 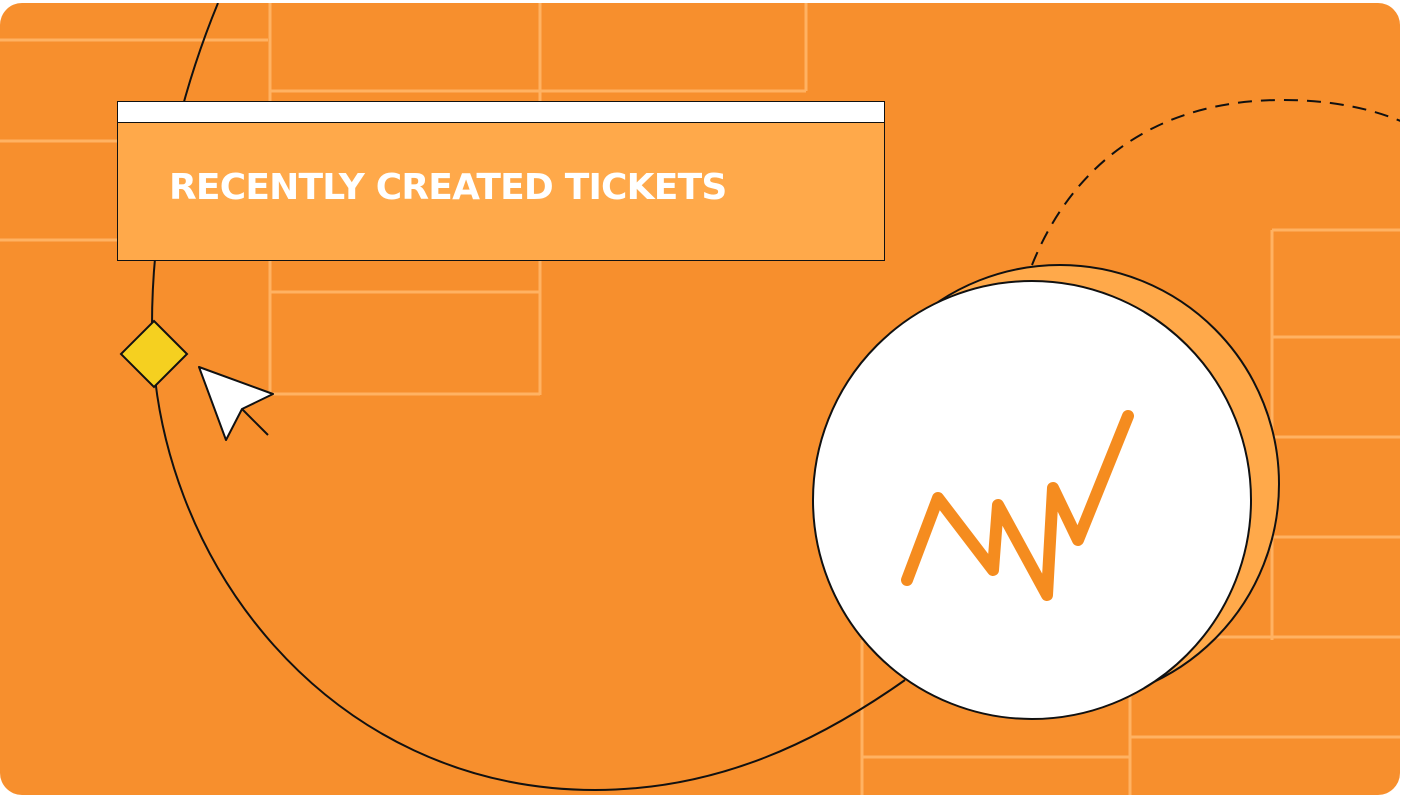 I want to click on title-card-bar, so click(x=501, y=112).